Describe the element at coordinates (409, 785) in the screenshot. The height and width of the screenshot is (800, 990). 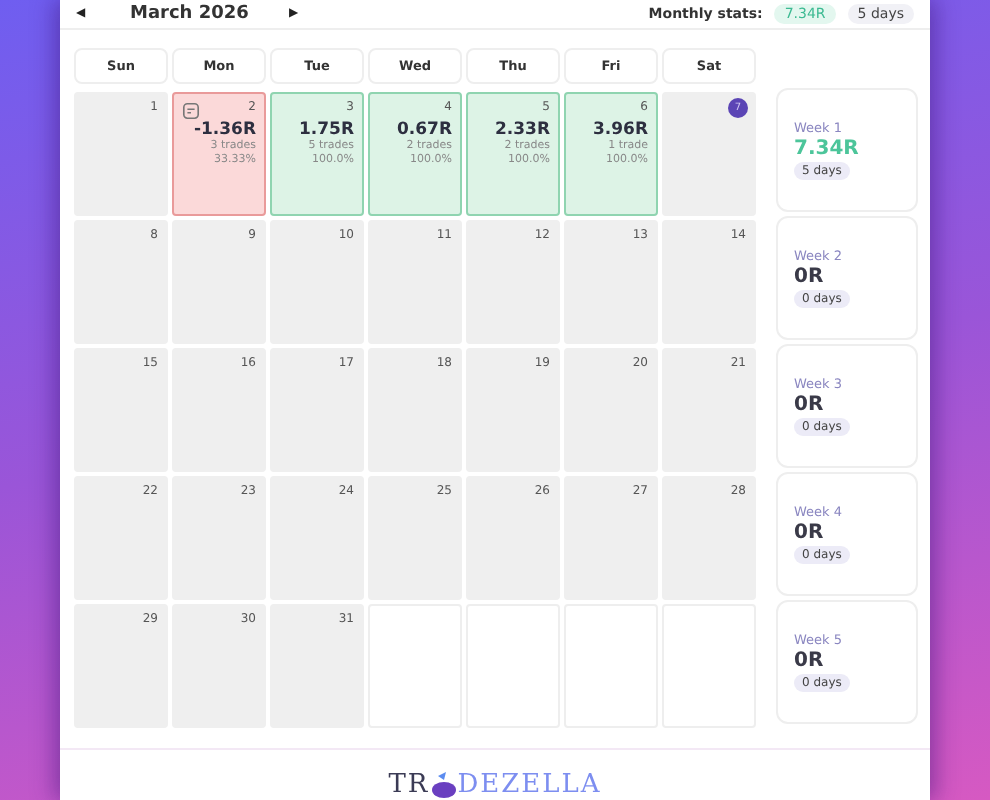
I see `logo-text: TR` at that location.